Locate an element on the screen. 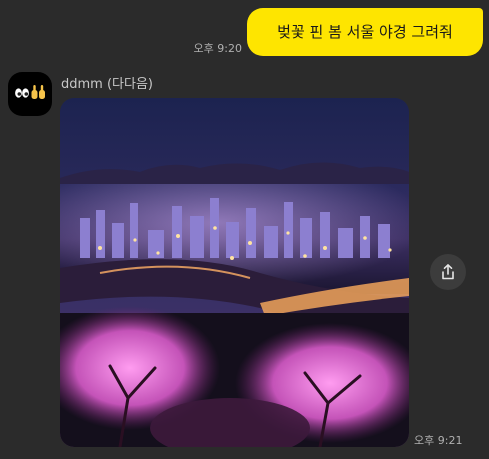 The height and width of the screenshot is (459, 489). share-button is located at coordinates (448, 272).